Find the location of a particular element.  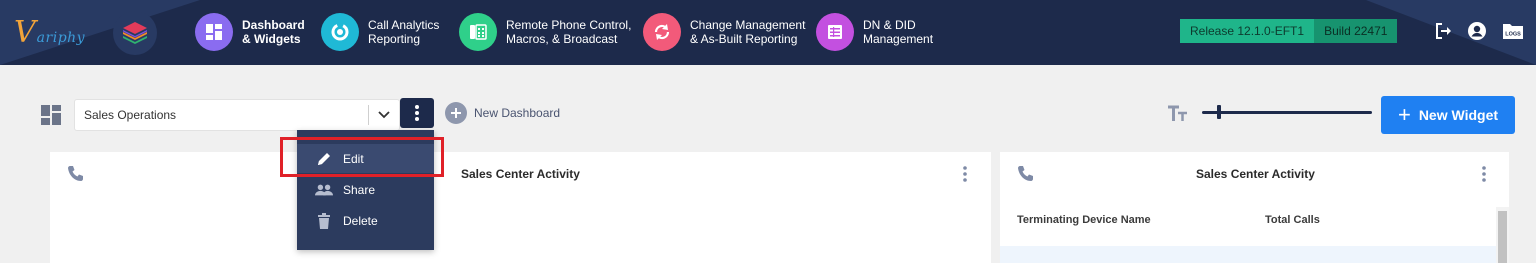

user-account-icon is located at coordinates (1477, 31).